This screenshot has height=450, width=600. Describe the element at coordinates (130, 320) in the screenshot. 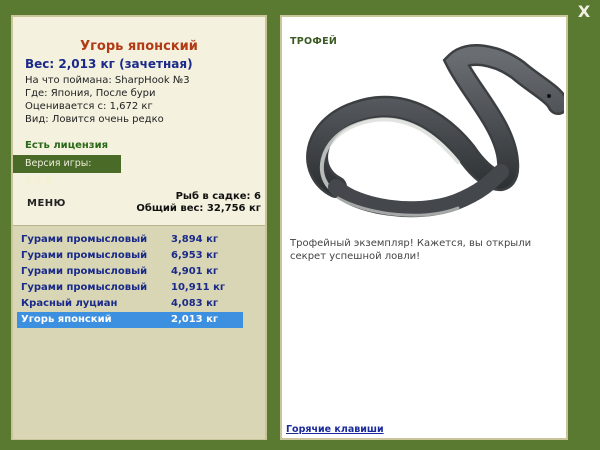

I see `fish-list-row: Угорь японский 2,013 кг` at that location.